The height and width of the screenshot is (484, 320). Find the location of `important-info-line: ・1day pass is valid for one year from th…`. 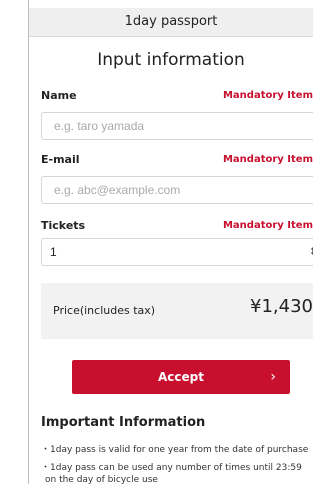

important-info-line: ・1day pass is valid for one year from th… is located at coordinates (175, 450).